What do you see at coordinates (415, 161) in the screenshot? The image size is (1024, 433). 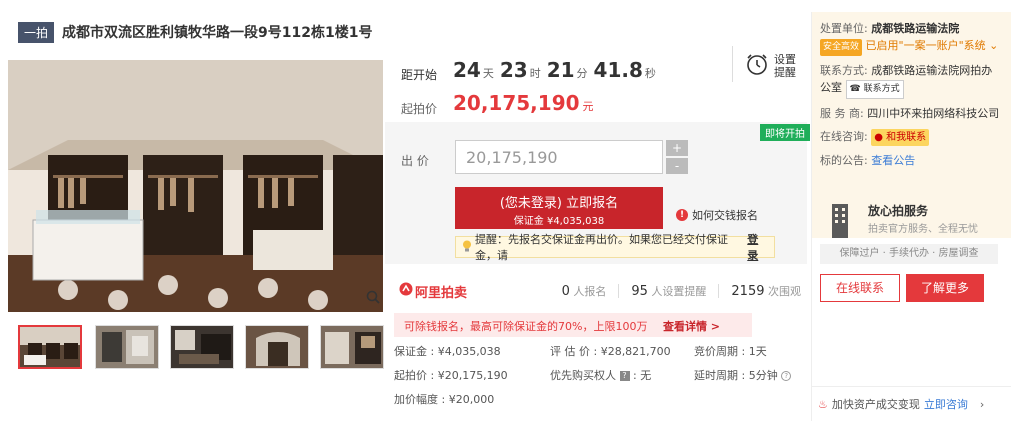 I see `bid-label: 出 价` at bounding box center [415, 161].